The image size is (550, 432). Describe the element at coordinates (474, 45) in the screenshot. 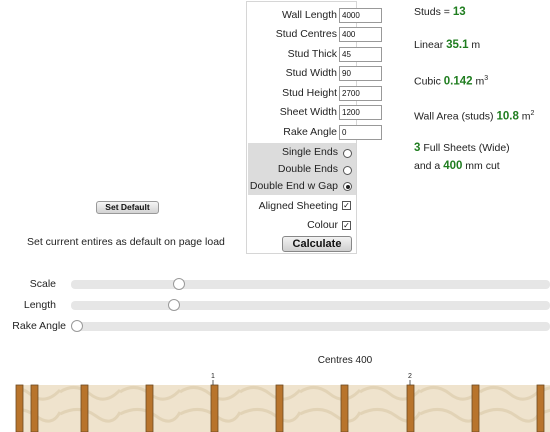

I see `linear-unit: m` at that location.